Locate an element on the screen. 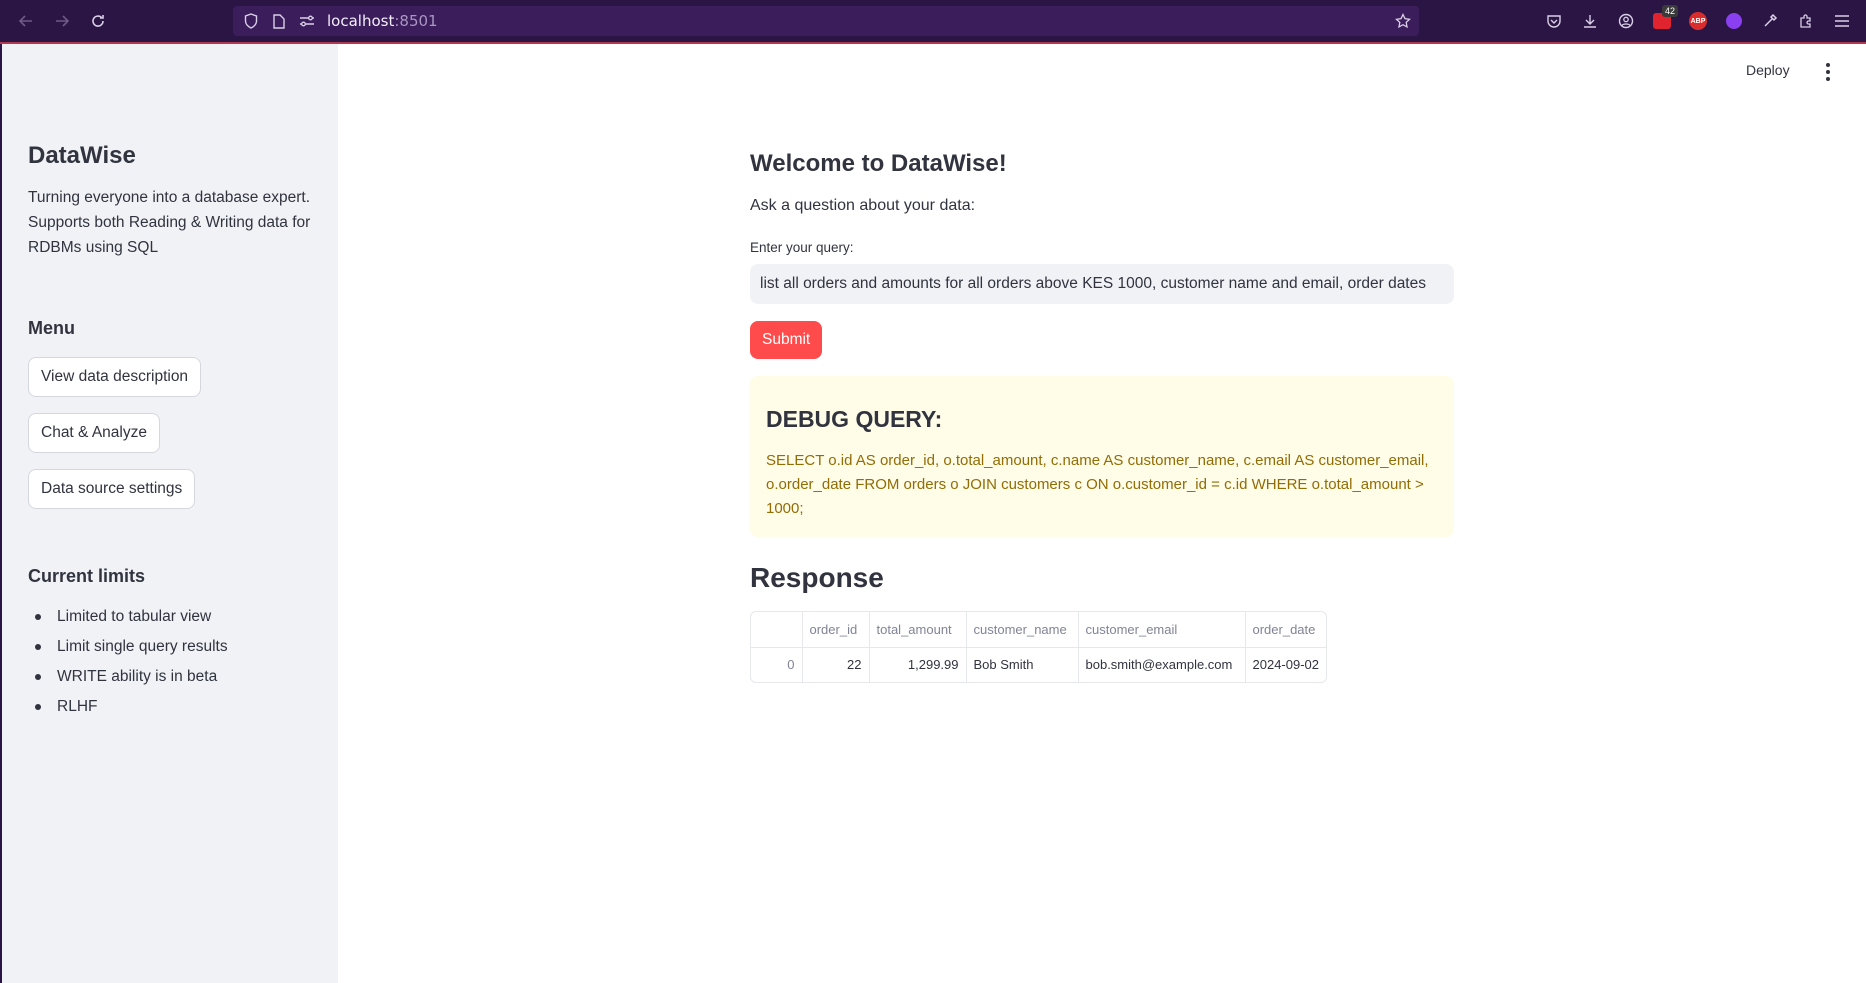 Image resolution: width=1866 pixels, height=983 pixels. back-button is located at coordinates (26, 21).